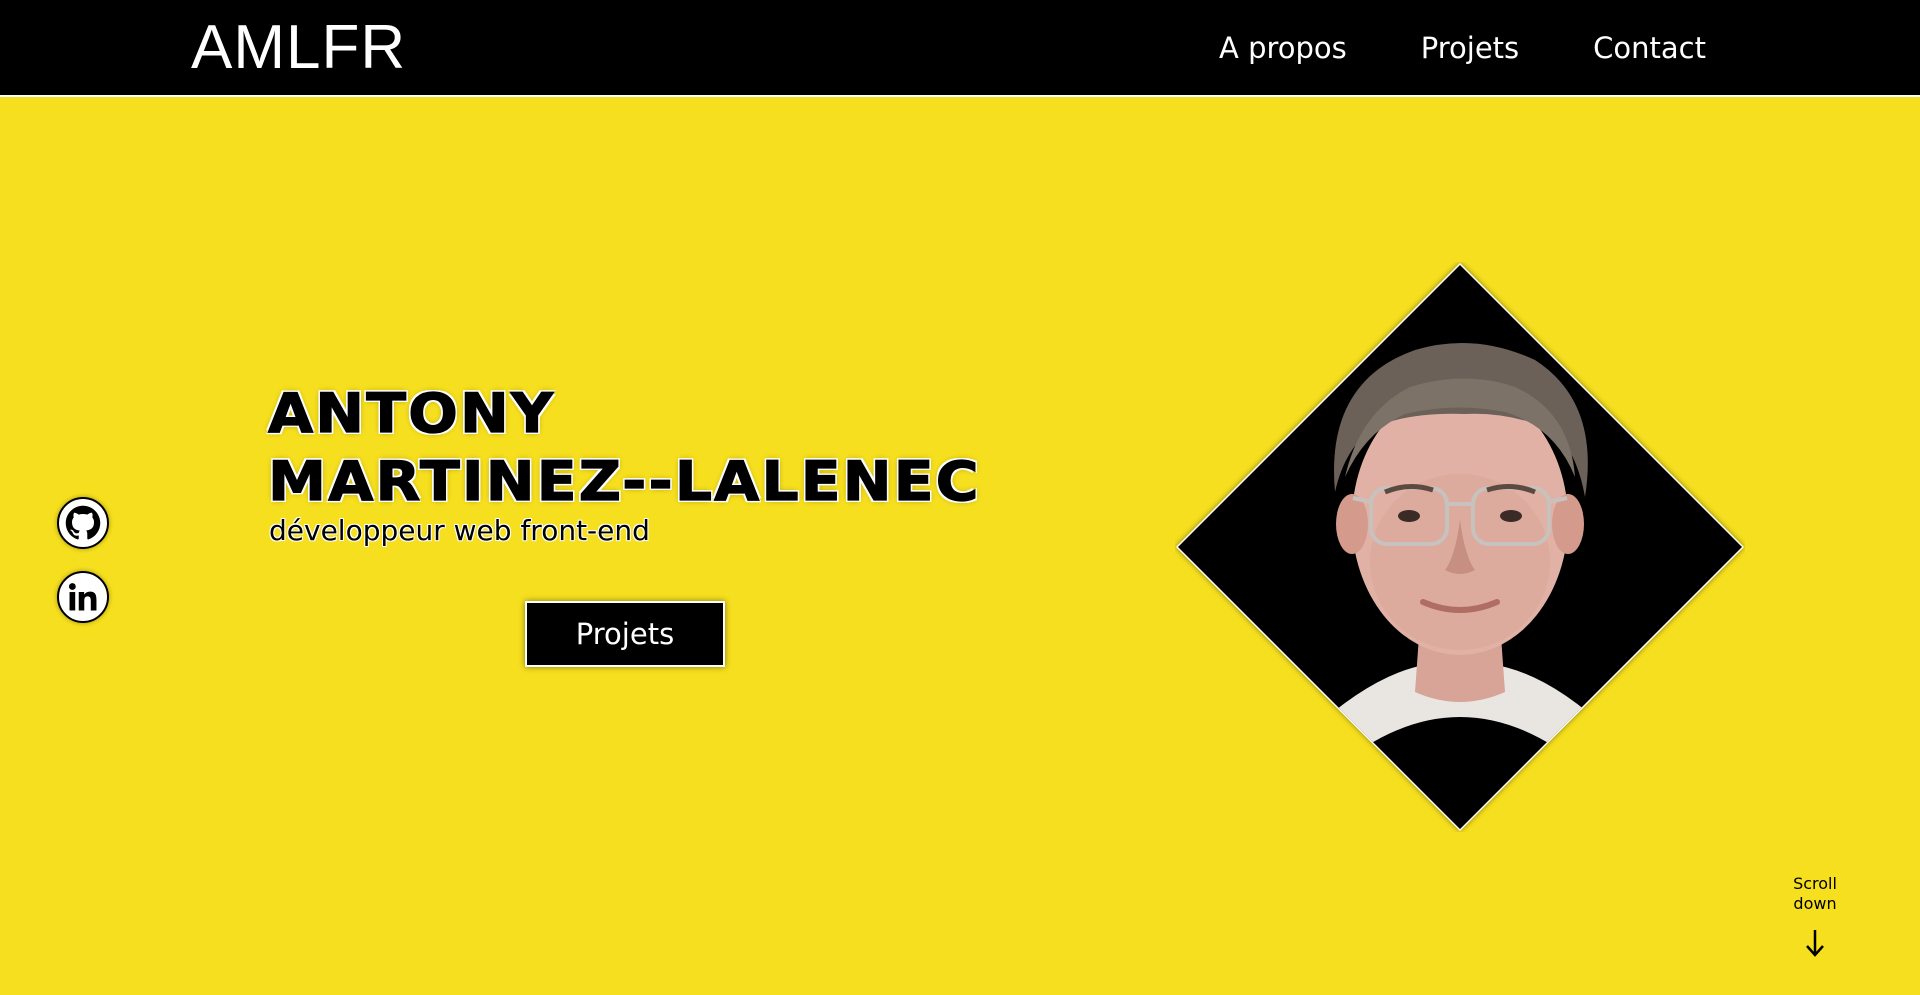  What do you see at coordinates (411, 413) in the screenshot?
I see `hero-name-first: ANTONY` at bounding box center [411, 413].